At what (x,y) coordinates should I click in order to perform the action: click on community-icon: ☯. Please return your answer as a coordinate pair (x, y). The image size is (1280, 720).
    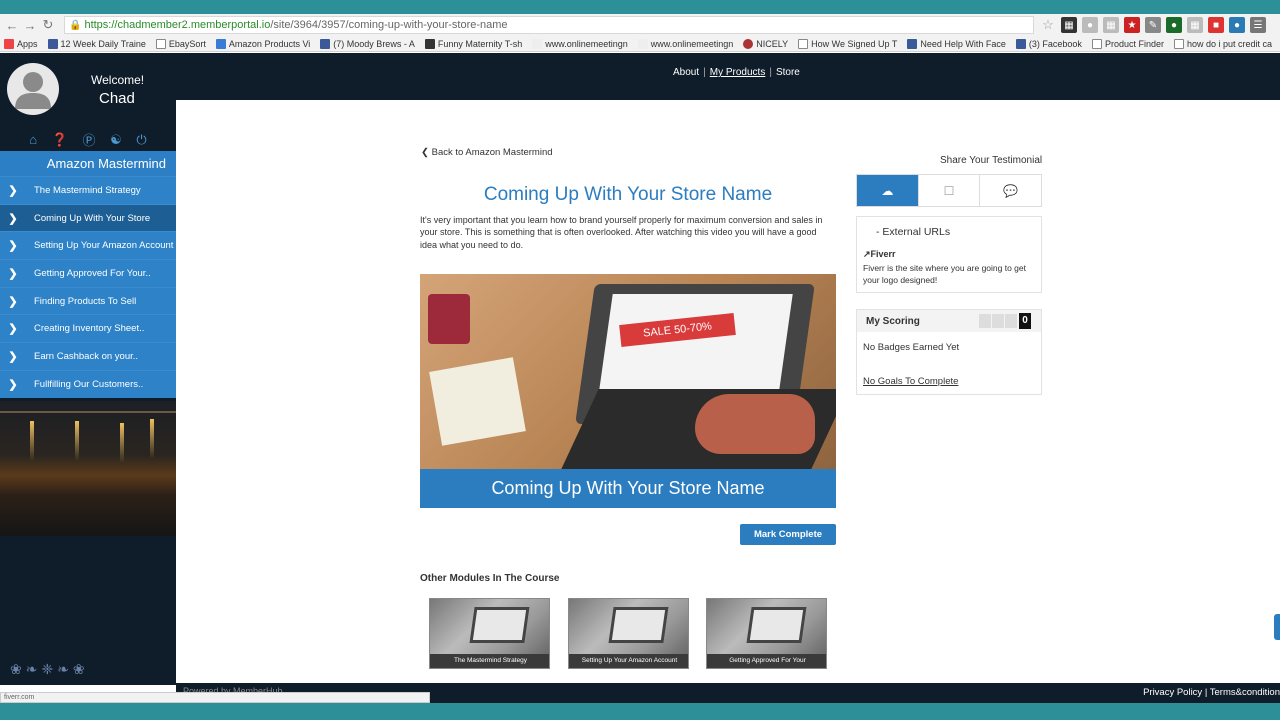
    Looking at the image, I should click on (116, 140).